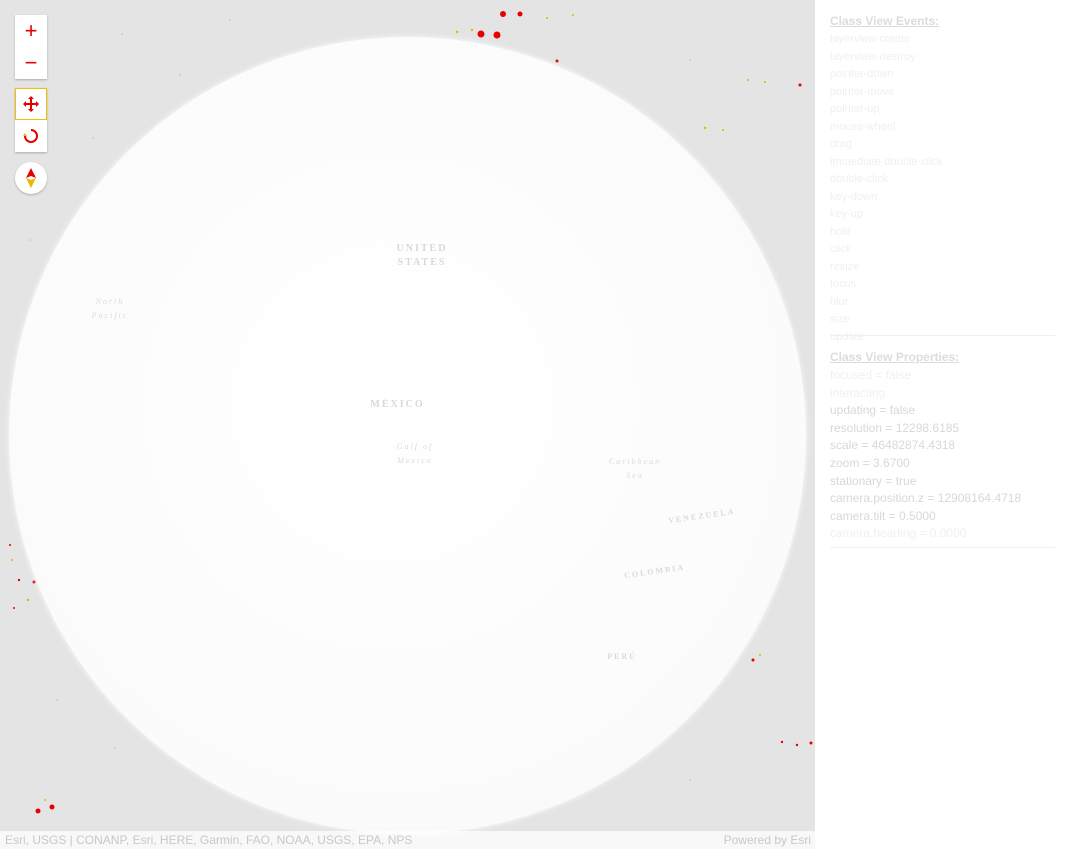 The width and height of the screenshot is (1065, 849). What do you see at coordinates (859, 179) in the screenshot?
I see `event-item: double-click` at bounding box center [859, 179].